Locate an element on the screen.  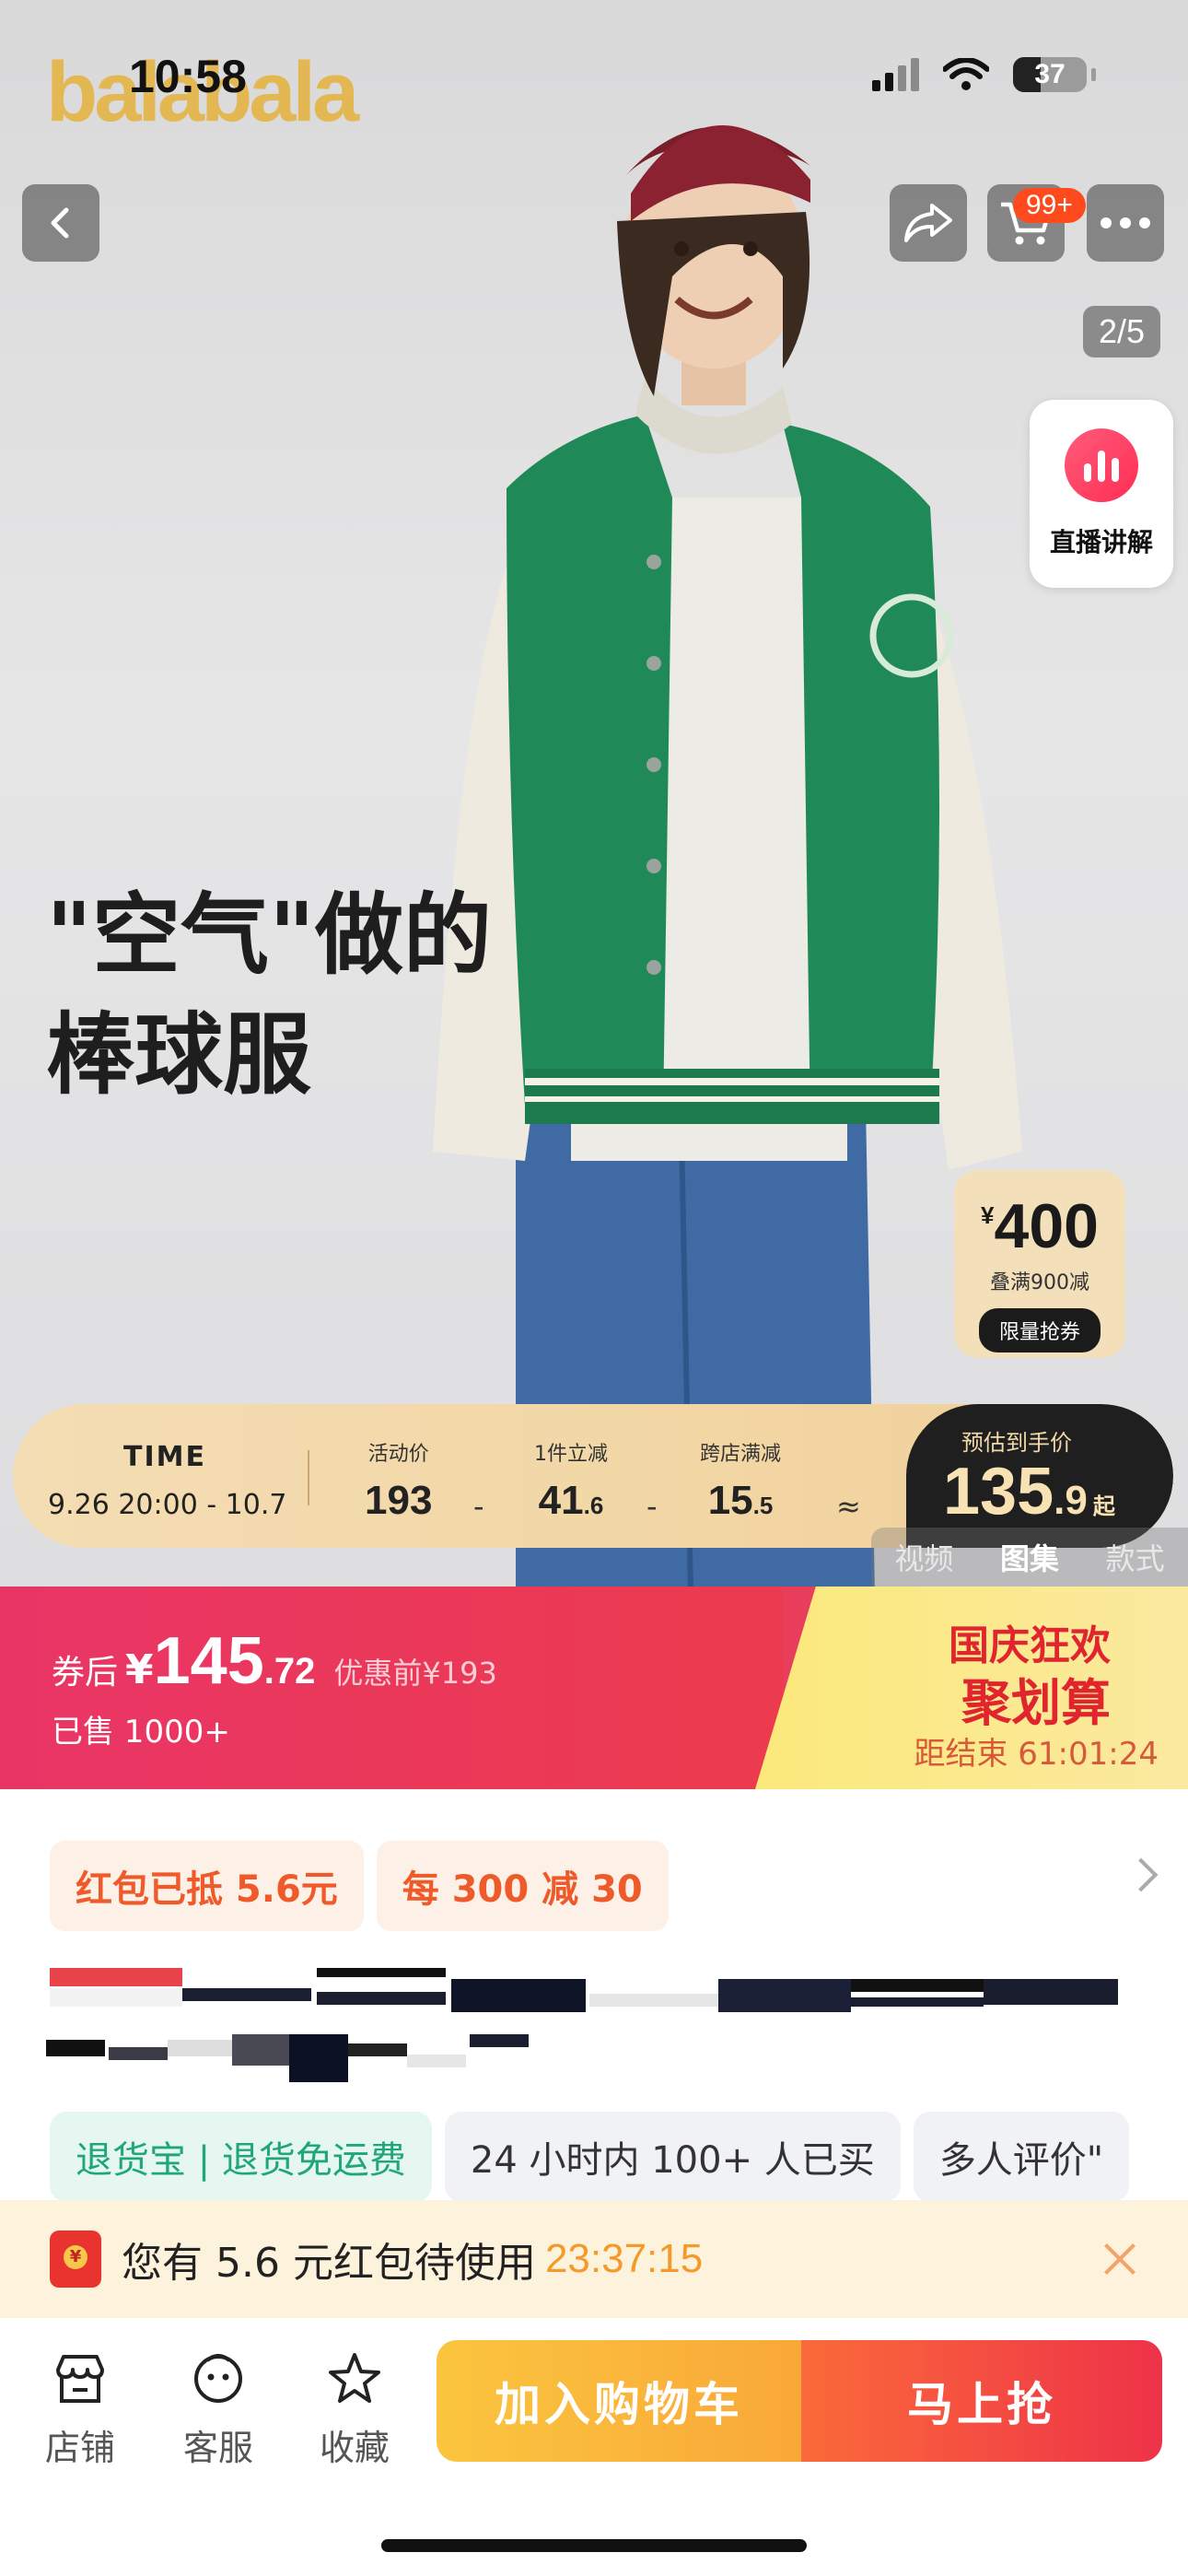
activity-price: 活动价 193 is located at coordinates (399, 1483).